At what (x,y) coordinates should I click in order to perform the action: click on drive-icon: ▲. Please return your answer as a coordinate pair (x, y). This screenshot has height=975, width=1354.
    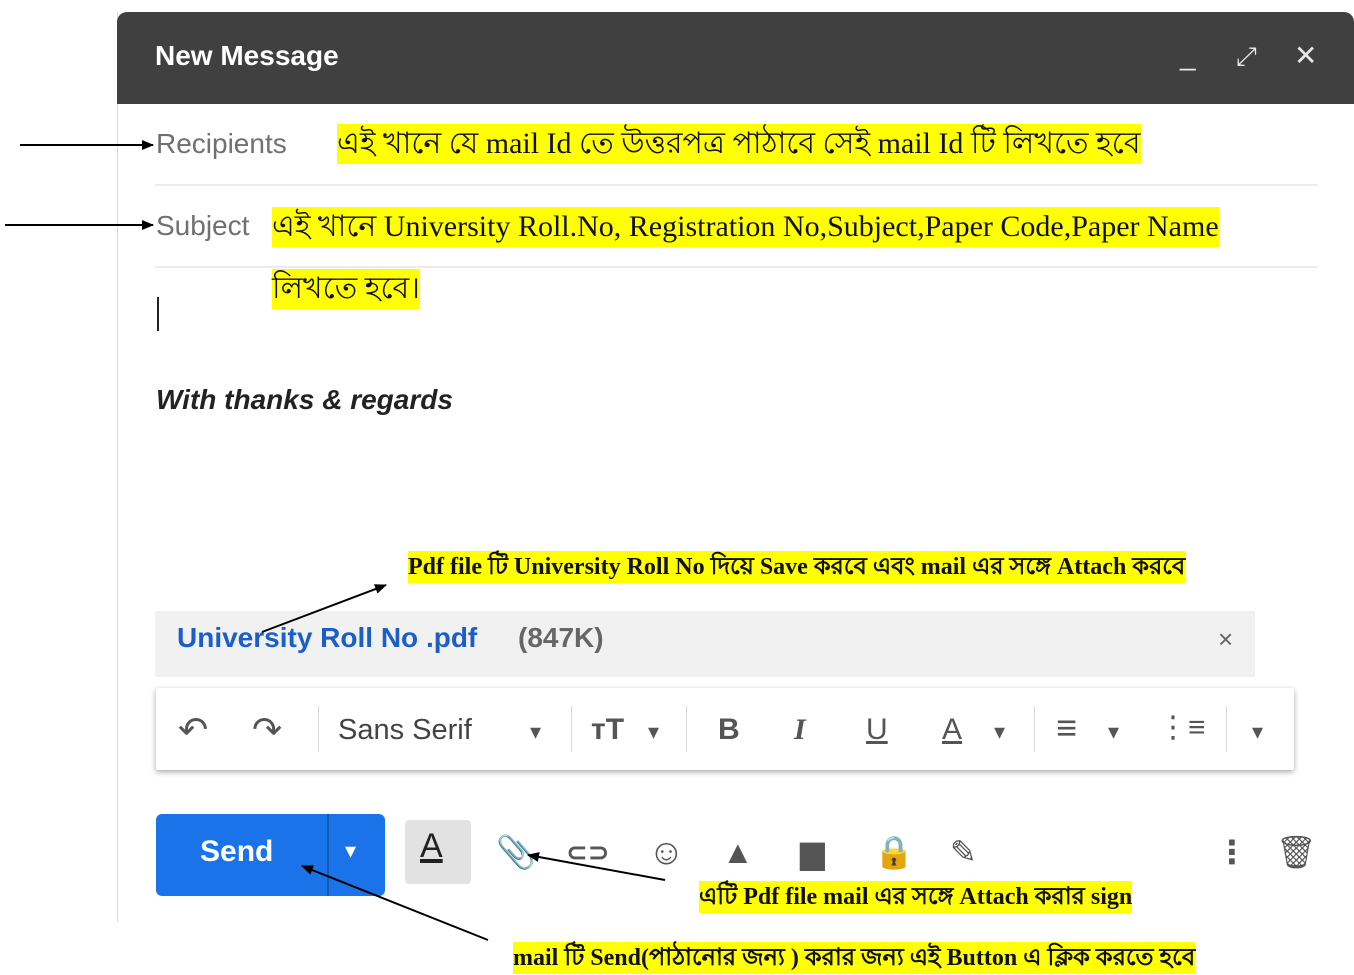
    Looking at the image, I should click on (738, 852).